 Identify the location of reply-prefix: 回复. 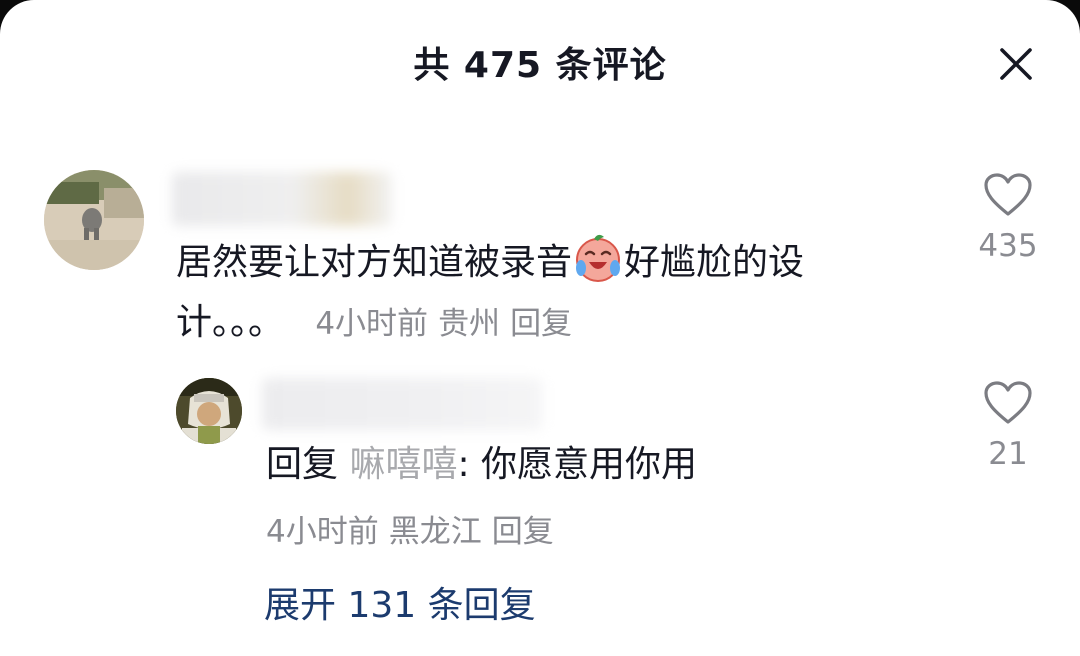
(308, 464).